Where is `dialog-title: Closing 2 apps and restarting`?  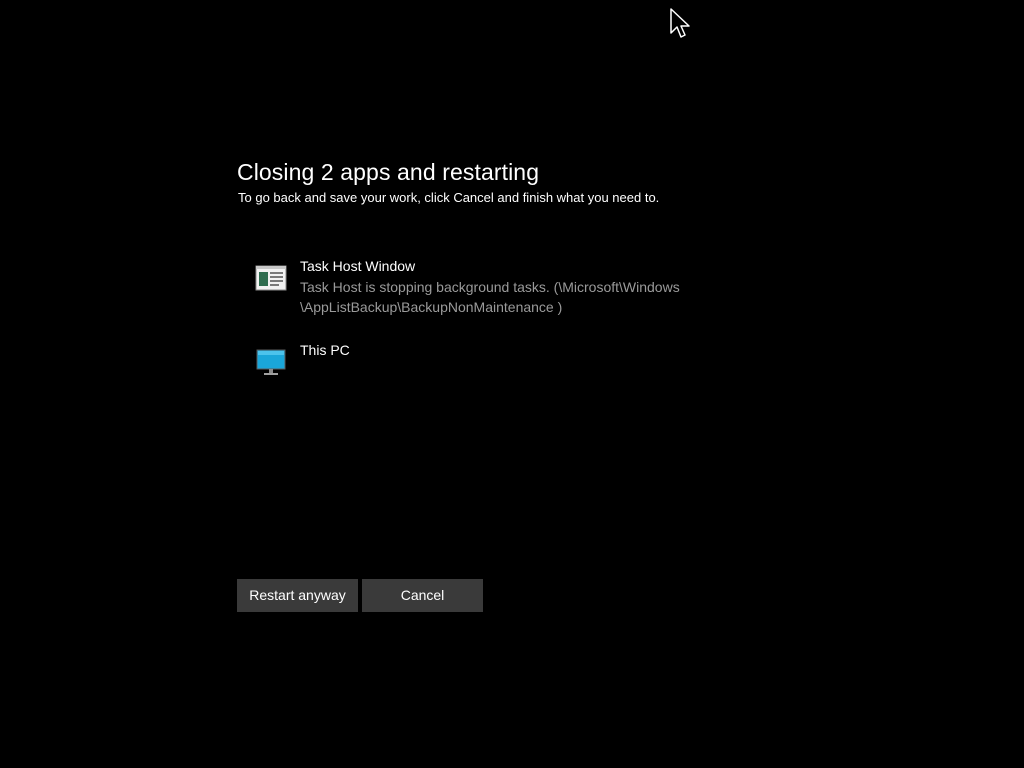 dialog-title: Closing 2 apps and restarting is located at coordinates (388, 172).